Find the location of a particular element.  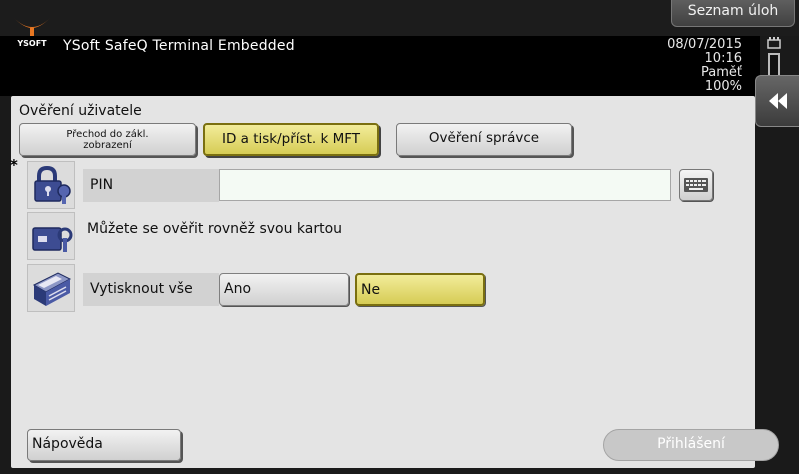

logo-wordmark: YSOFT is located at coordinates (31, 43).